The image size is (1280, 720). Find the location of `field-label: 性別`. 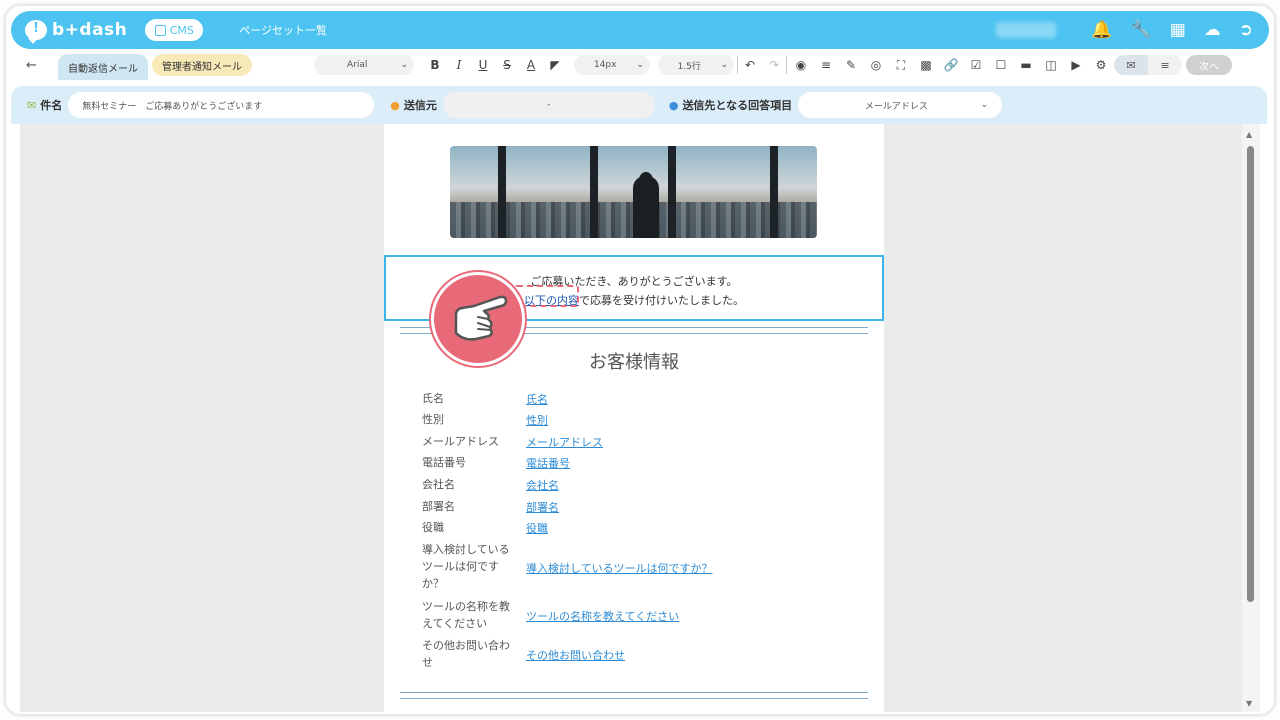

field-label: 性別 is located at coordinates (433, 419).